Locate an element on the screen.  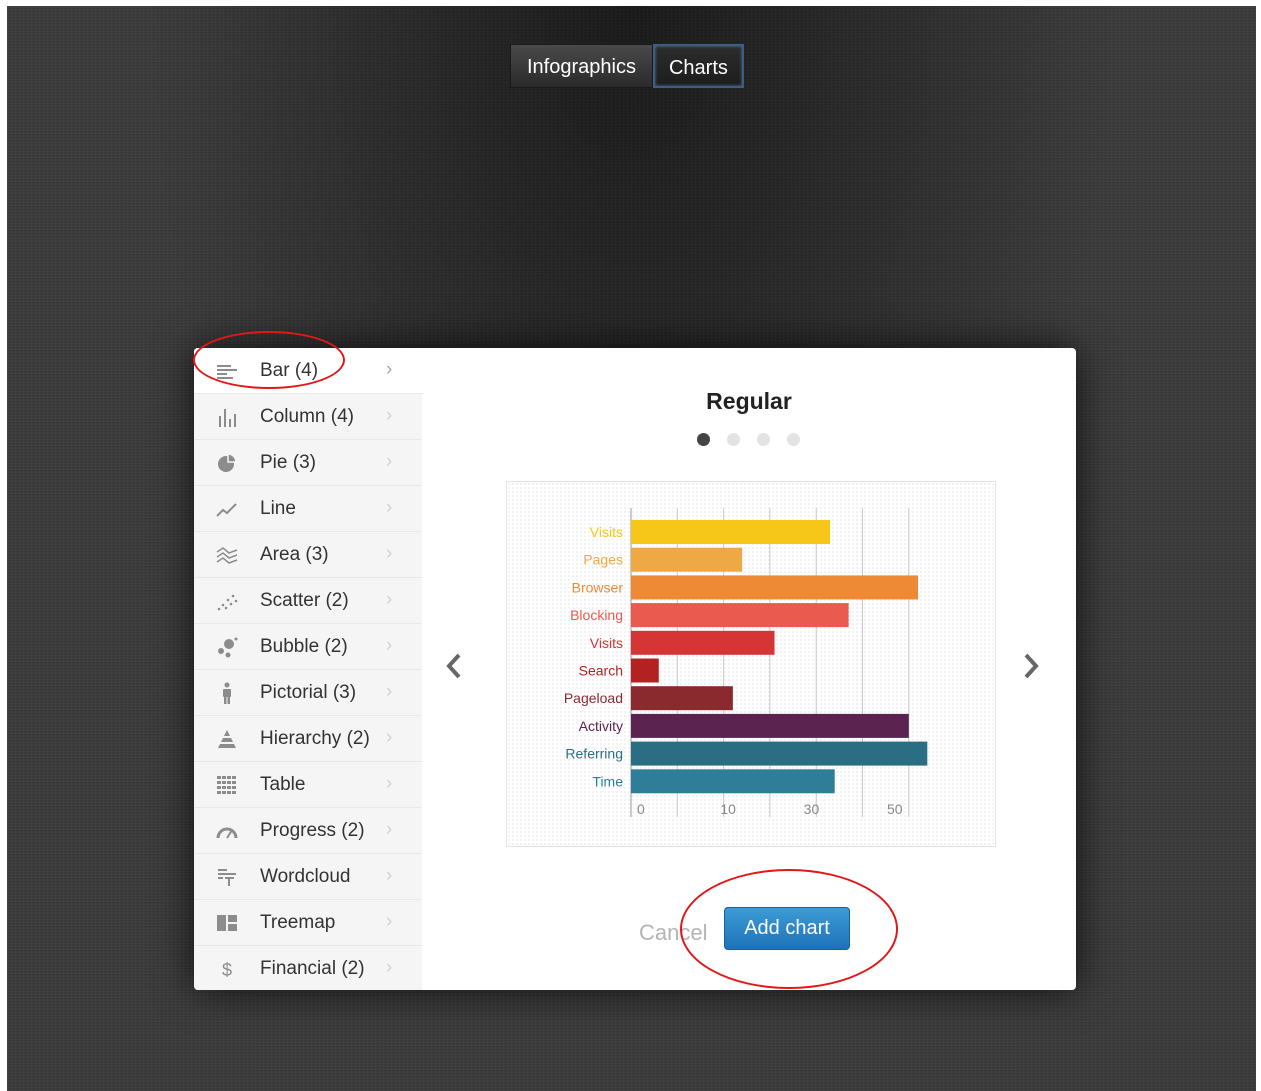
sidebar-item-bar: Bar (4) › is located at coordinates (309, 371).